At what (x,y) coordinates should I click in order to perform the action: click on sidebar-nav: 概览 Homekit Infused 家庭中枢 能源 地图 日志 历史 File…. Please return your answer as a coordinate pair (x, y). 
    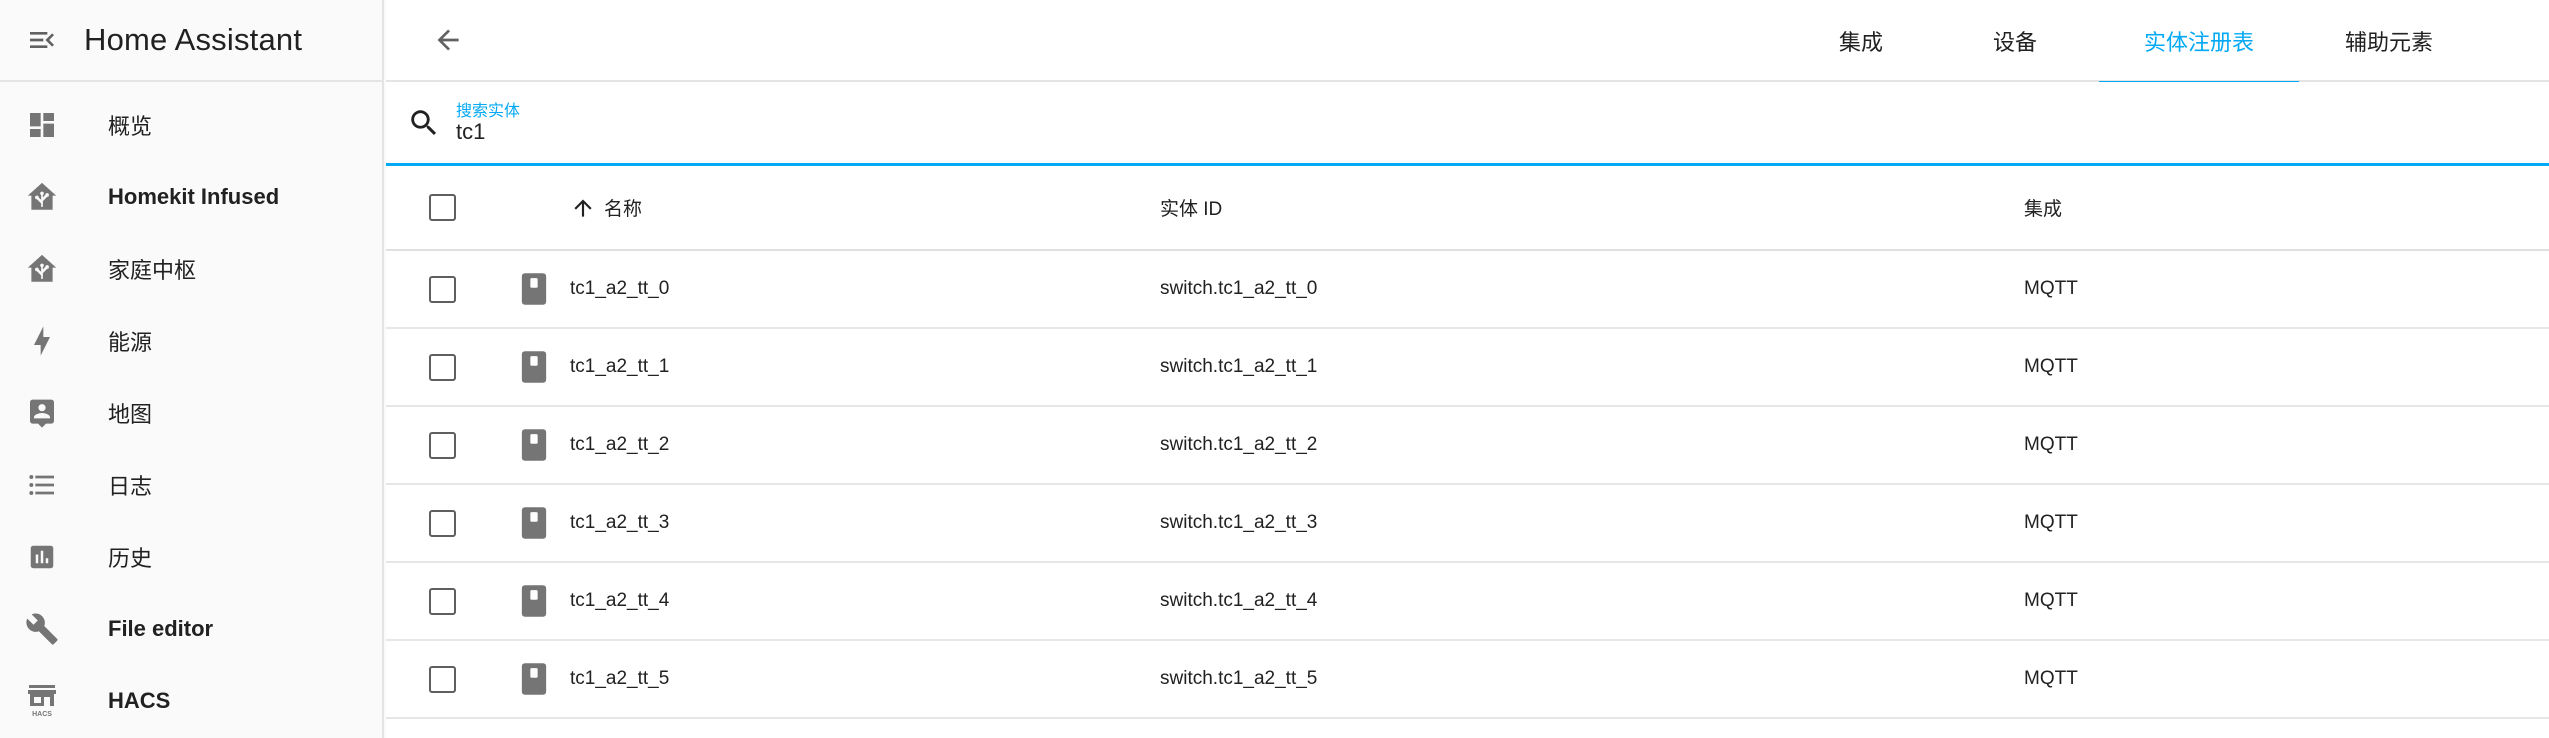
    Looking at the image, I should click on (191, 409).